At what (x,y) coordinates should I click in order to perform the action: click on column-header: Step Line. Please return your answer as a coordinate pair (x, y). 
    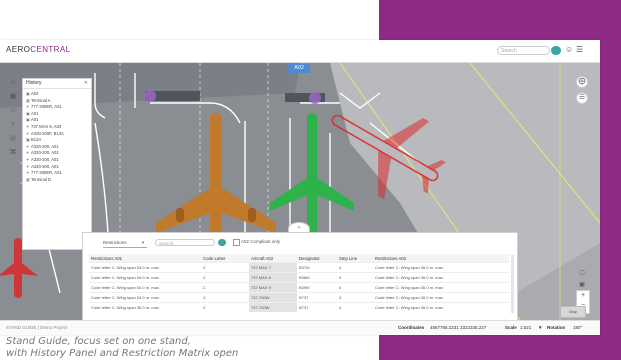
    Looking at the image, I should click on (355, 258).